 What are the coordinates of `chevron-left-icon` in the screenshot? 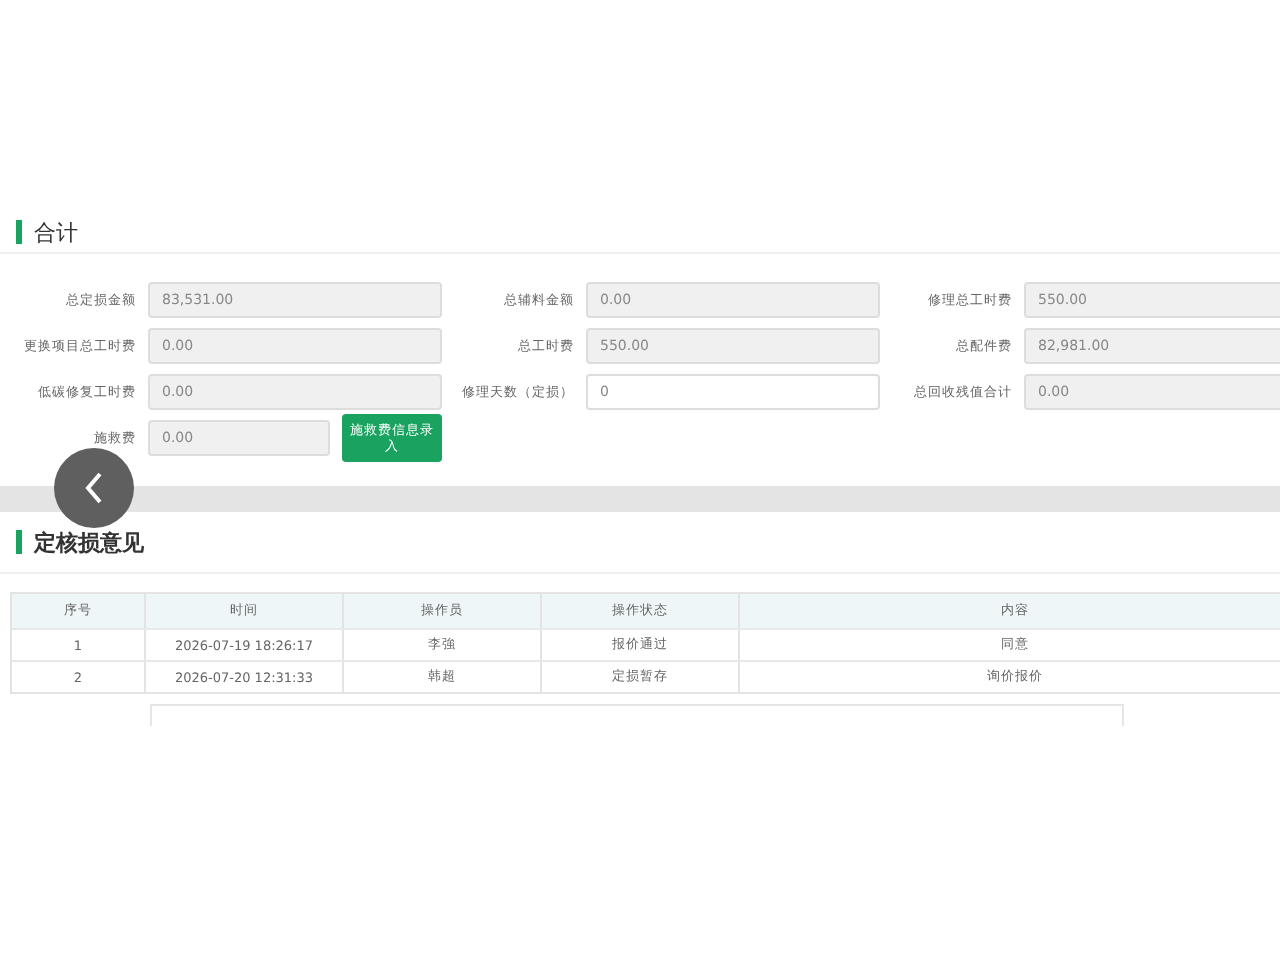 It's located at (94, 488).